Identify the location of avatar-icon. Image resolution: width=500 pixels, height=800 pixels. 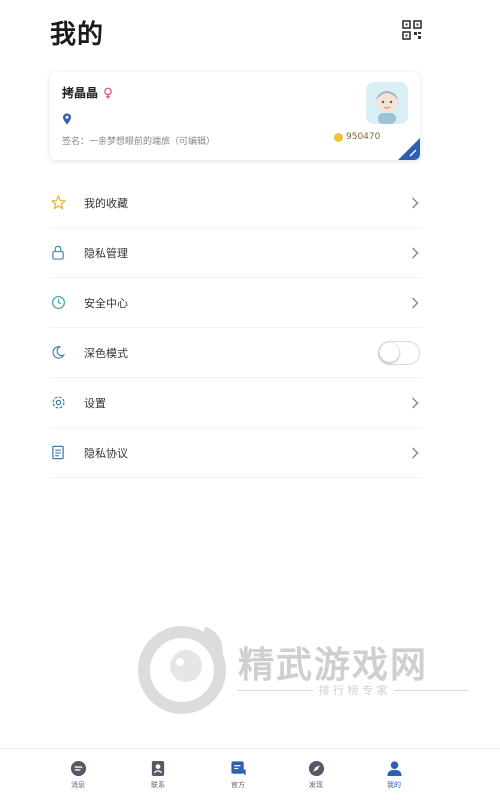
(387, 103).